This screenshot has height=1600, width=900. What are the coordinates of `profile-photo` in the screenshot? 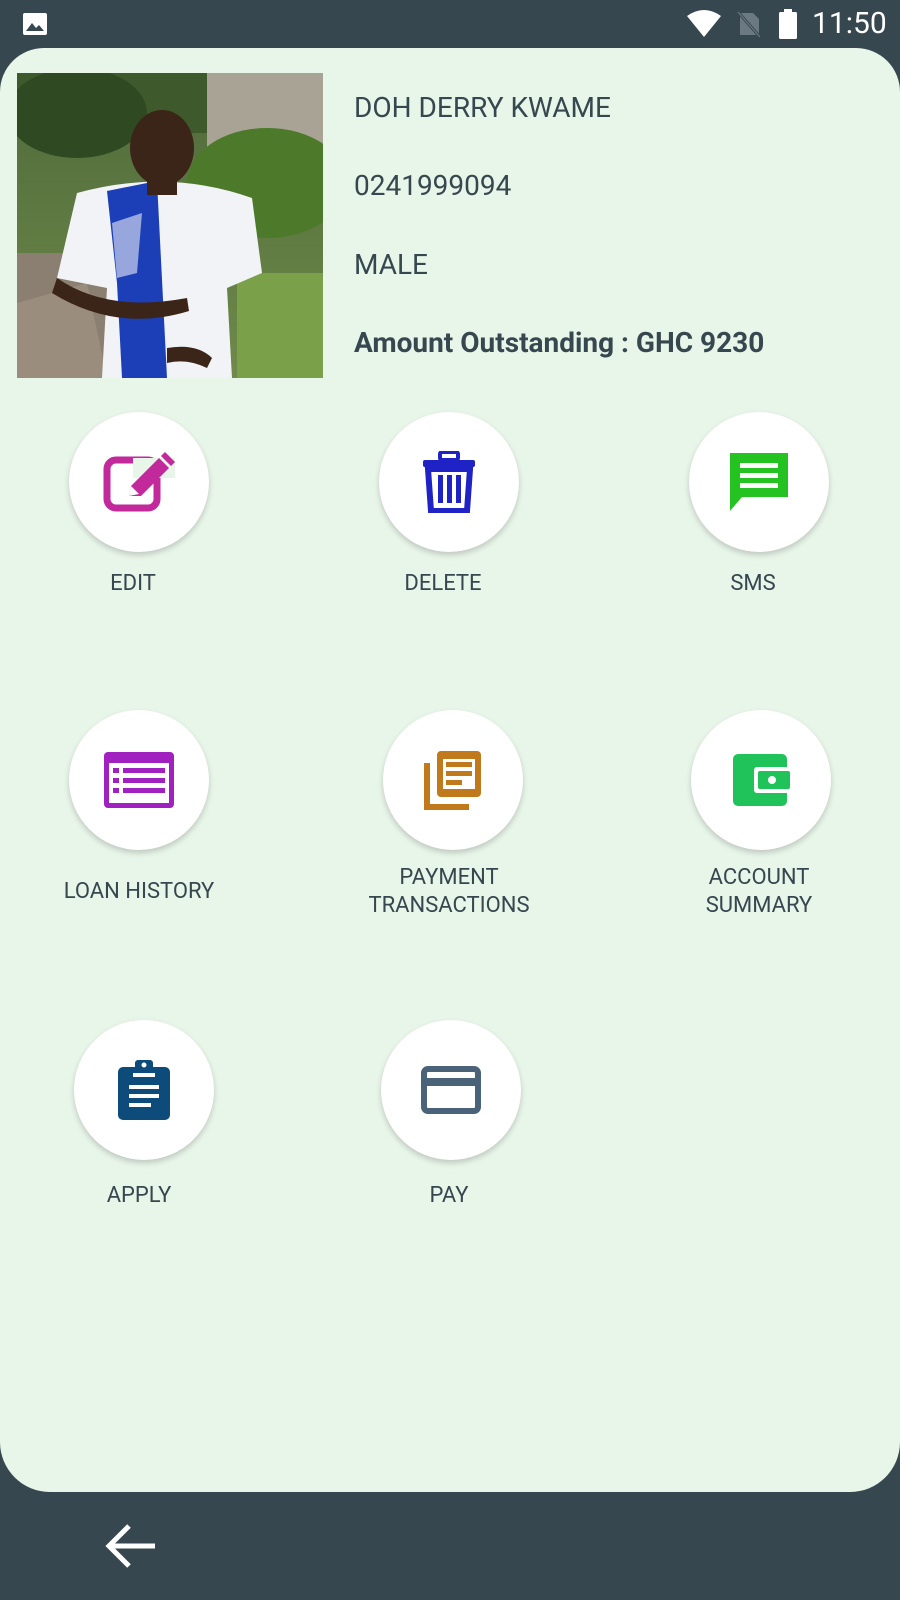 It's located at (170, 225).